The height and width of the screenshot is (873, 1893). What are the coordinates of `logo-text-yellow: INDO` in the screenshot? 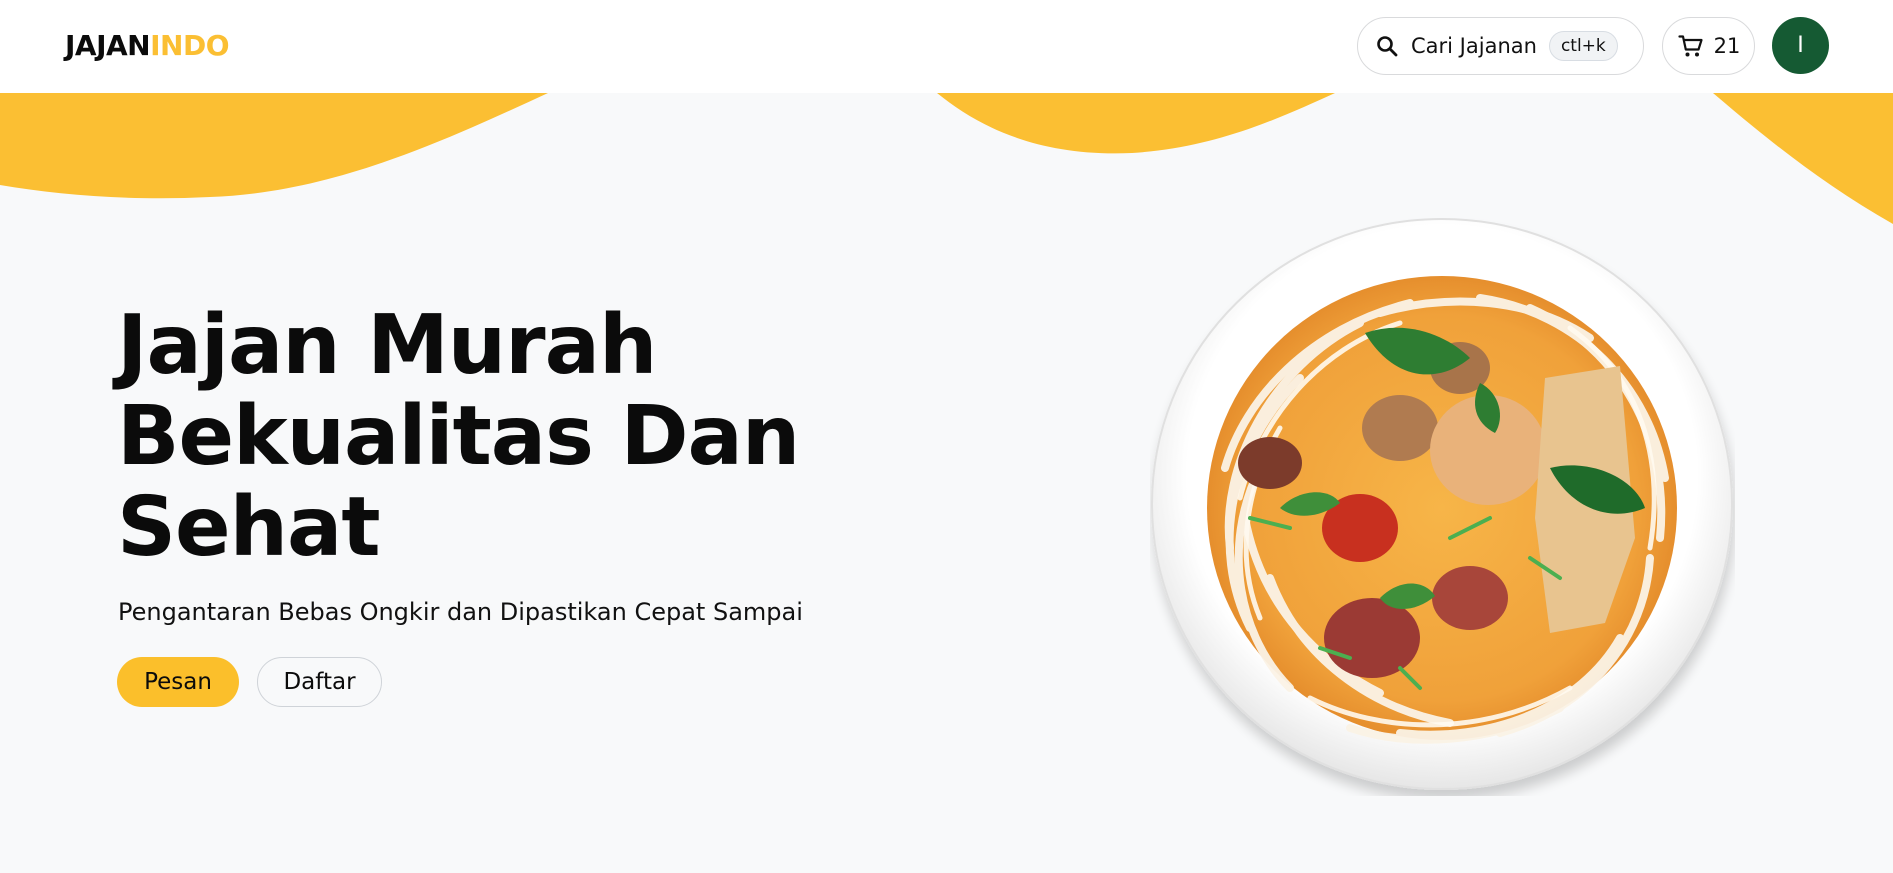 It's located at (190, 45).